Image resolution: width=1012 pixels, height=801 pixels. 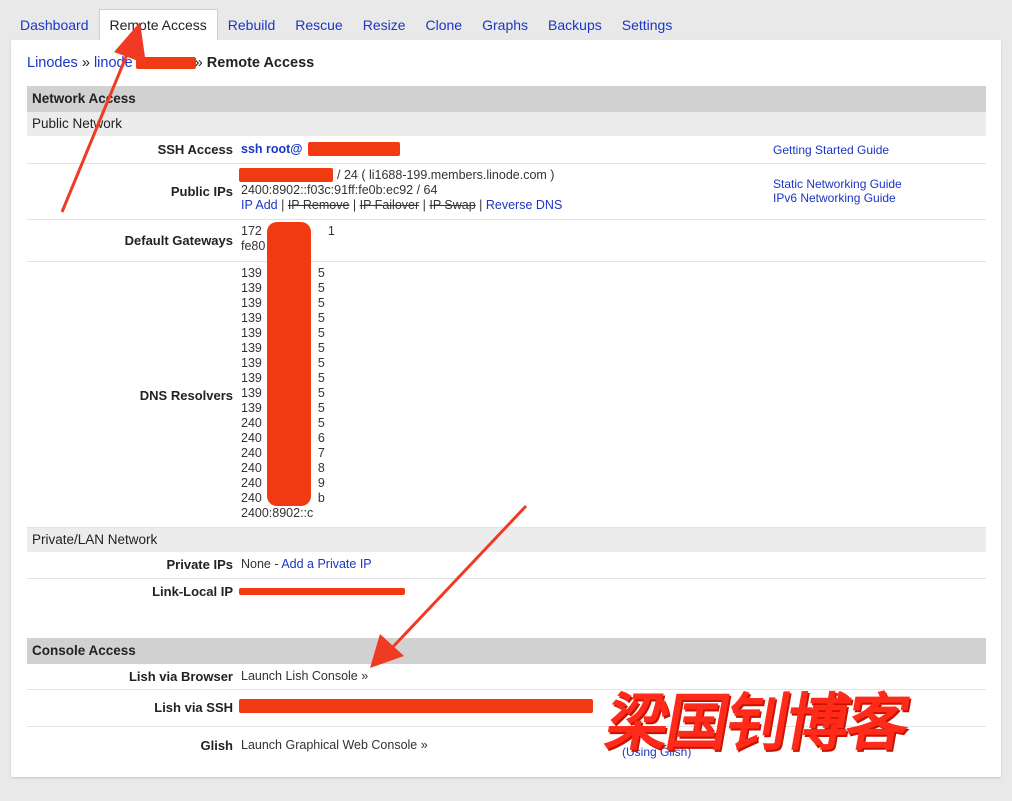 I want to click on private-ips-row: Private IPs None - Add a Private IP, so click(x=506, y=565).